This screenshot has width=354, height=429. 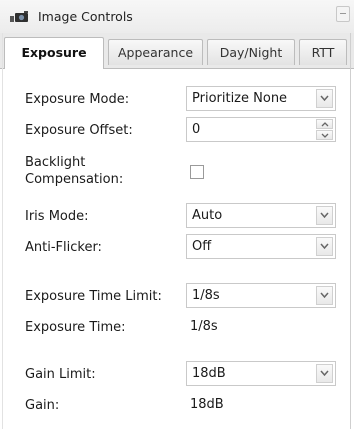 I want to click on tab-day-night: Day/Night, so click(x=251, y=52).